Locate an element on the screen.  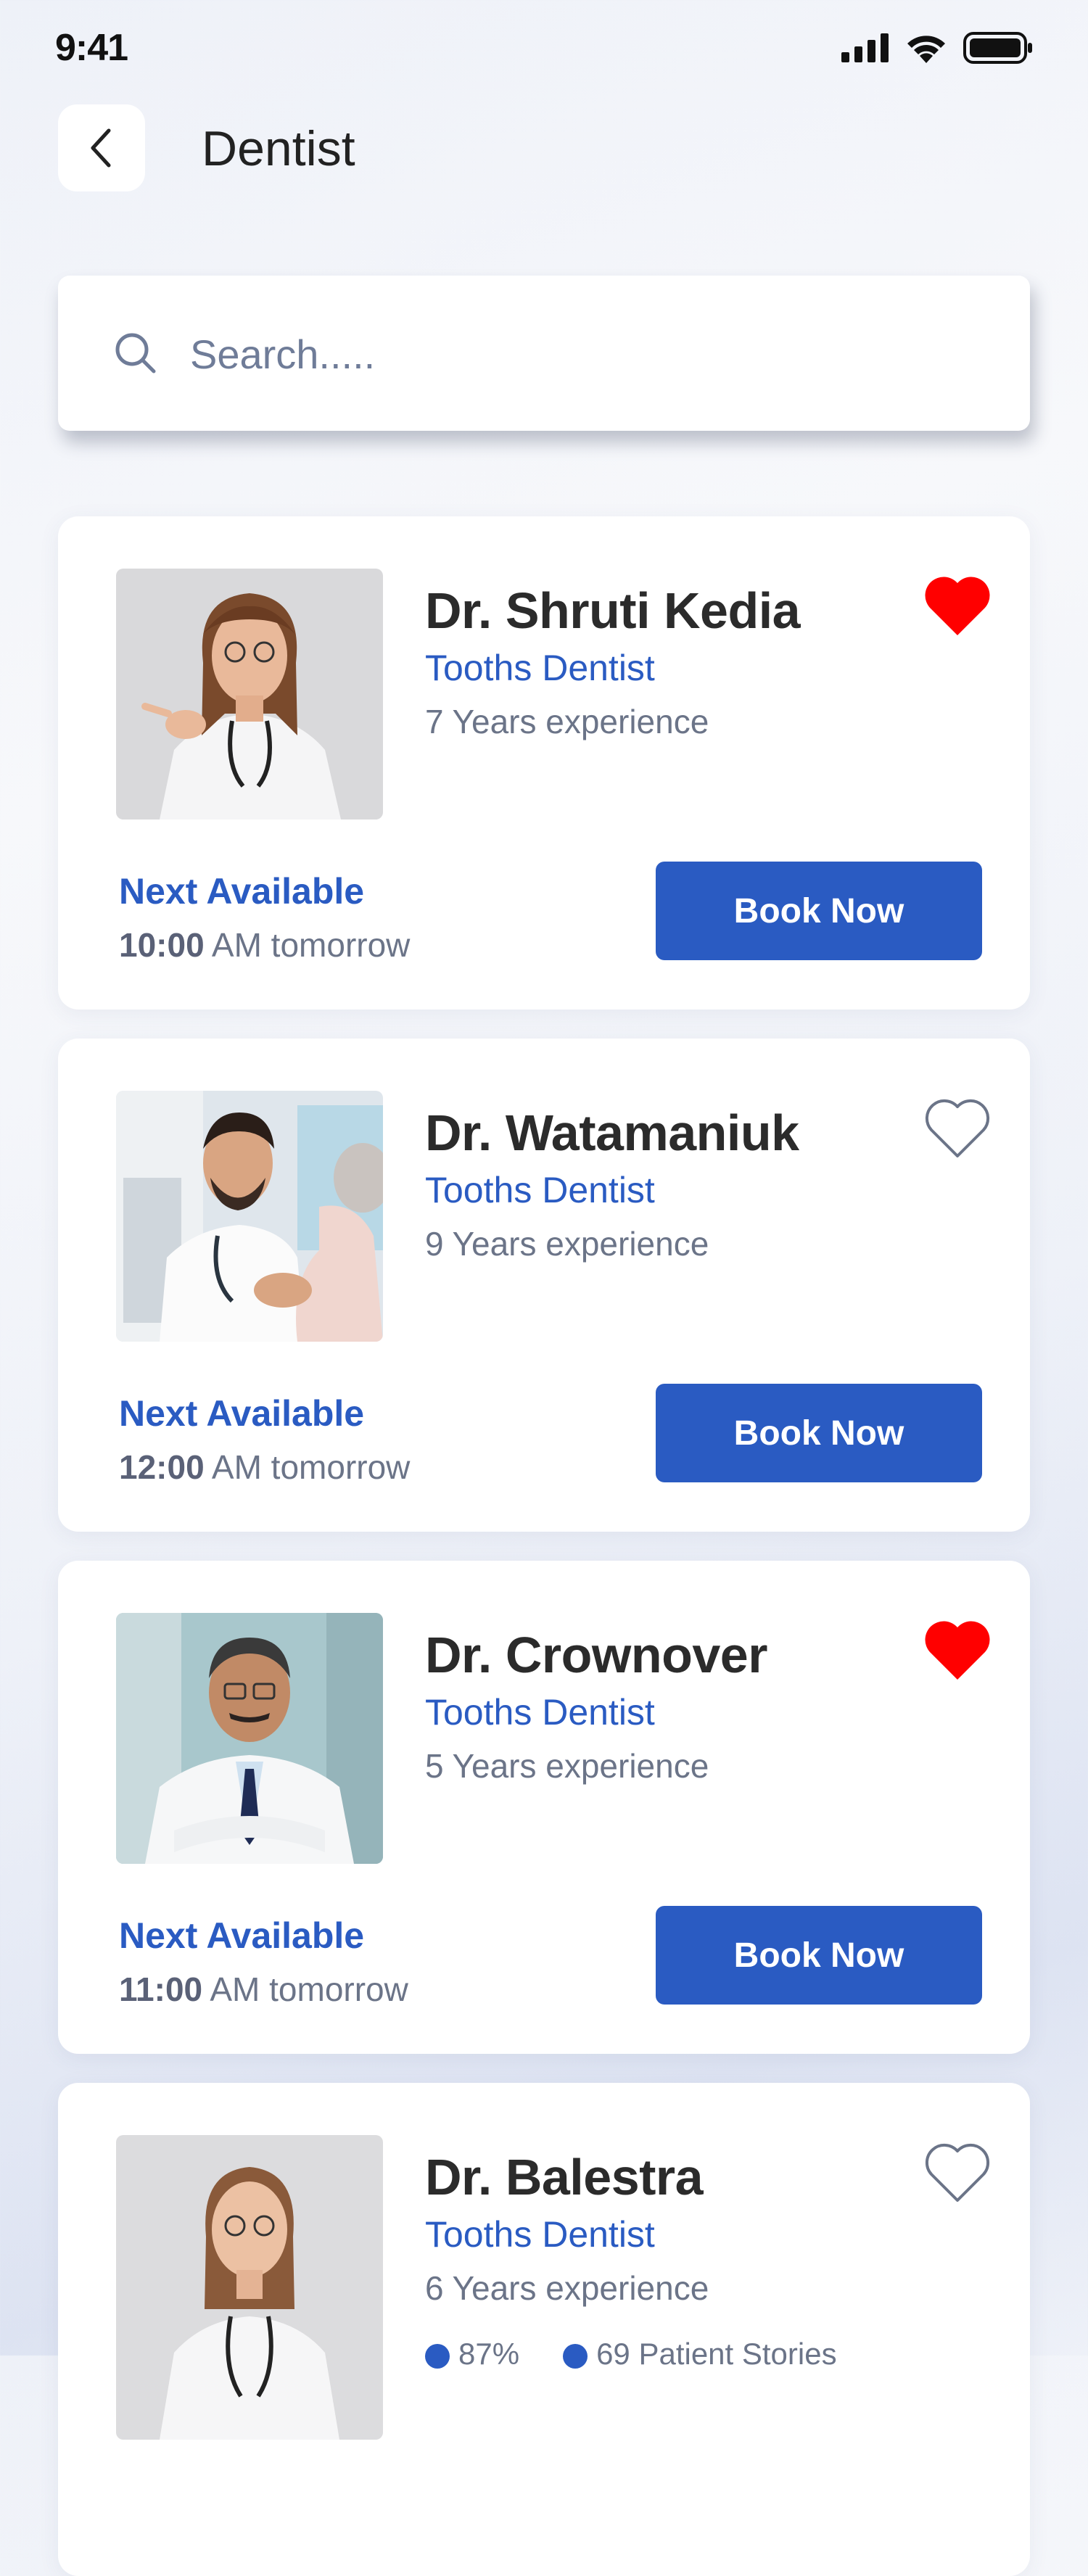
time-value: 11:00 is located at coordinates (161, 1989).